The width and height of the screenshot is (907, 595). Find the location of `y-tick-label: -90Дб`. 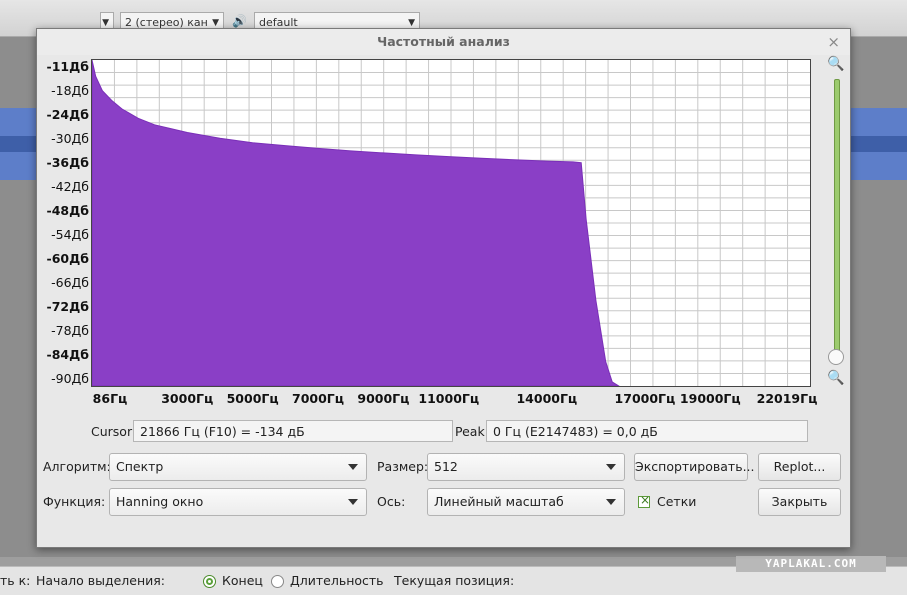

y-tick-label: -90Дб is located at coordinates (70, 378).